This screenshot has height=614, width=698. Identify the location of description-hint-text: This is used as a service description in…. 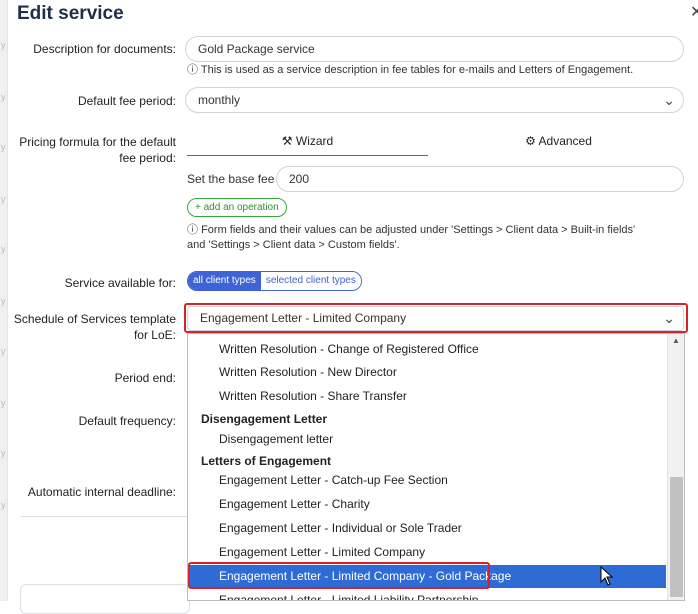
(417, 70).